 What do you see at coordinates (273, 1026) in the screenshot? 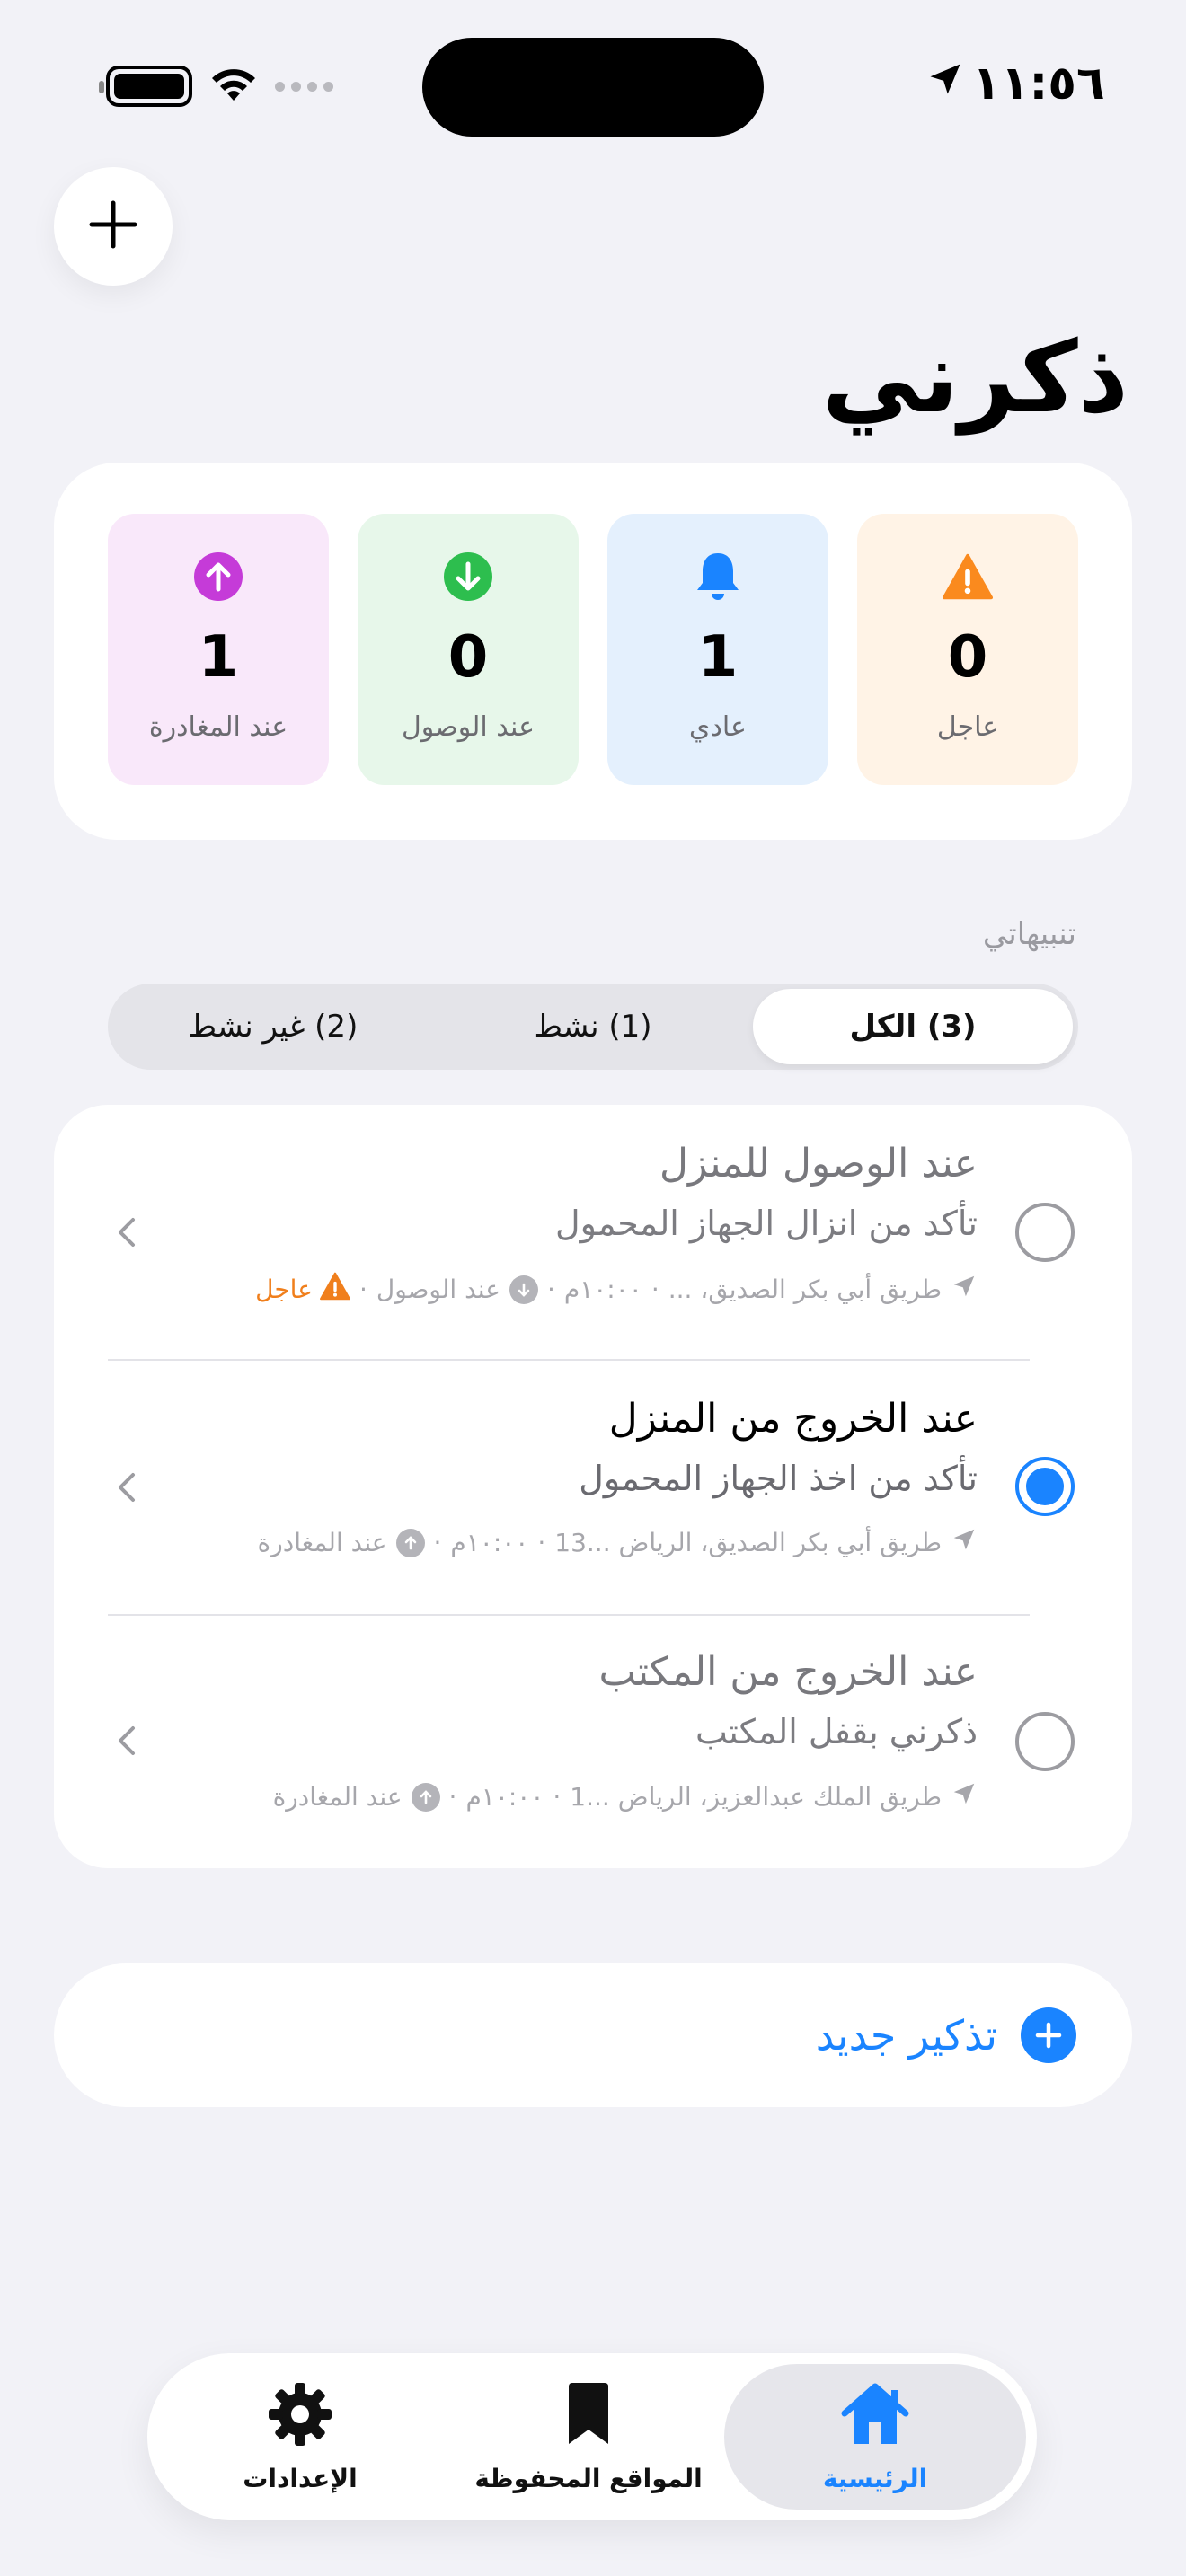
I see `filter-inactive: (2) غير نشط` at bounding box center [273, 1026].